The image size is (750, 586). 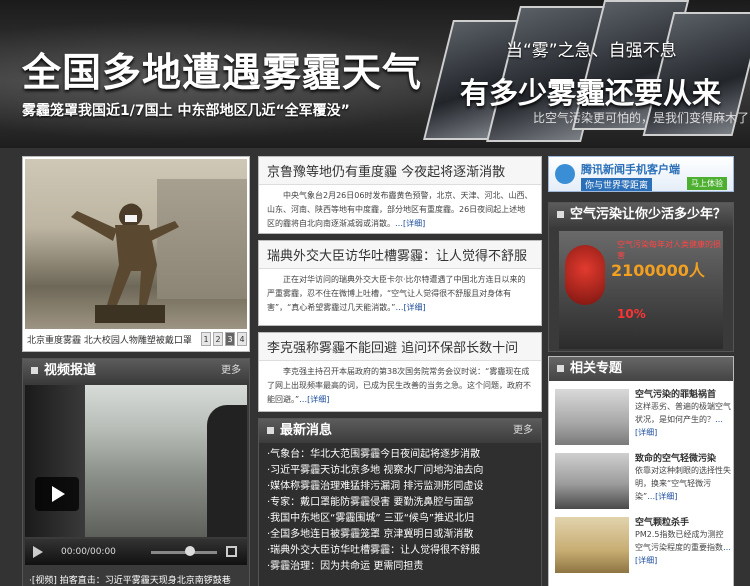 I want to click on volume-slider, so click(x=184, y=552).